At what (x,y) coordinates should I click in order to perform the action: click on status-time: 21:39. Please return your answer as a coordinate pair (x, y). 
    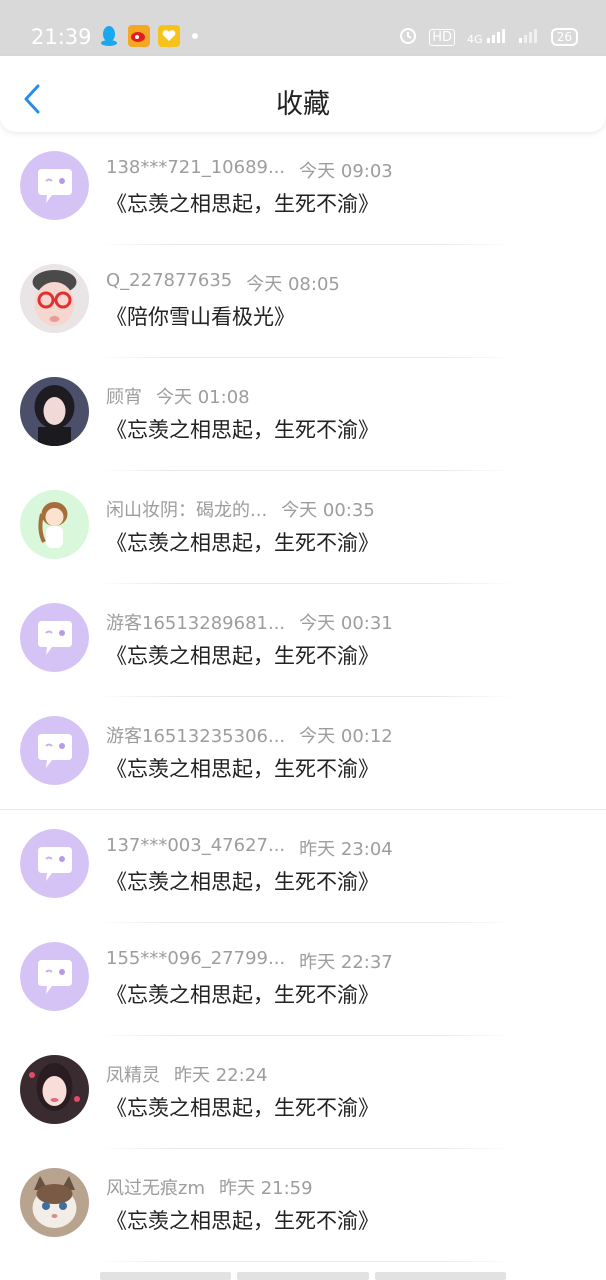
    Looking at the image, I should click on (61, 37).